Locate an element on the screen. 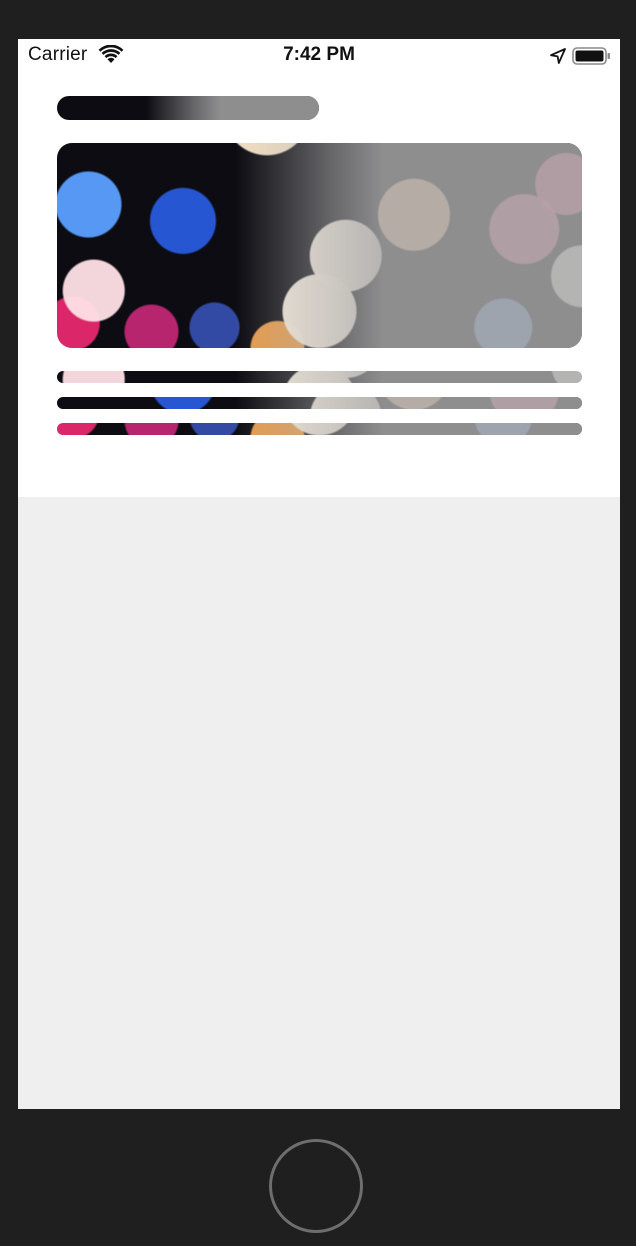 Image resolution: width=636 pixels, height=1246 pixels. hero-image-placeholder is located at coordinates (319, 245).